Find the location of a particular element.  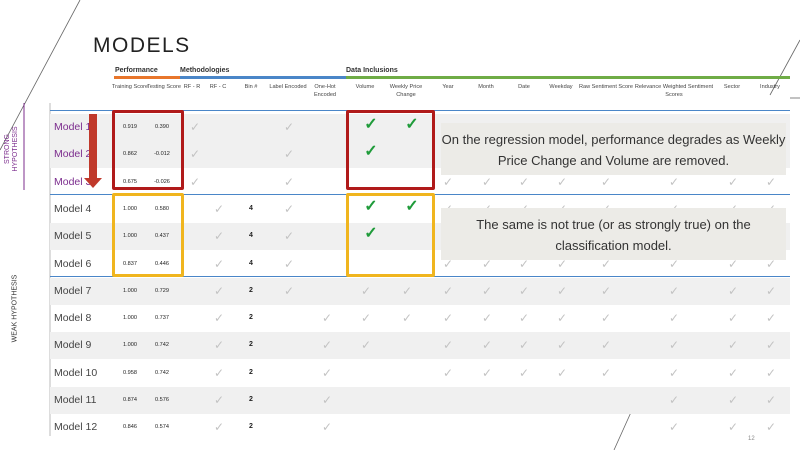

group-methodologies: Methodologies is located at coordinates (205, 70).